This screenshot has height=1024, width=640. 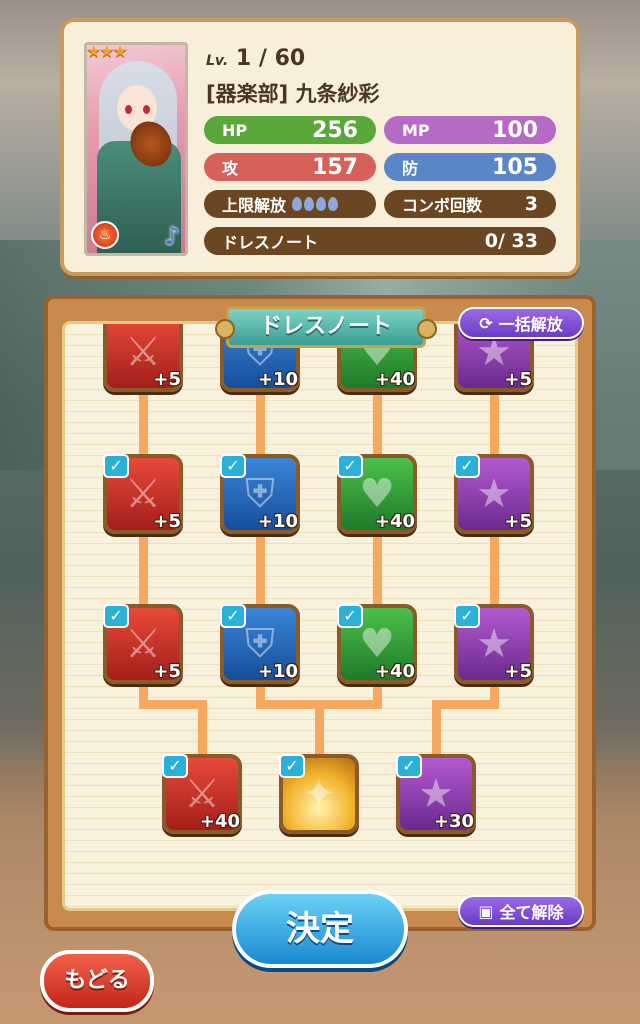 What do you see at coordinates (254, 205) in the screenshot?
I see `limit-break-label: 上限解放` at bounding box center [254, 205].